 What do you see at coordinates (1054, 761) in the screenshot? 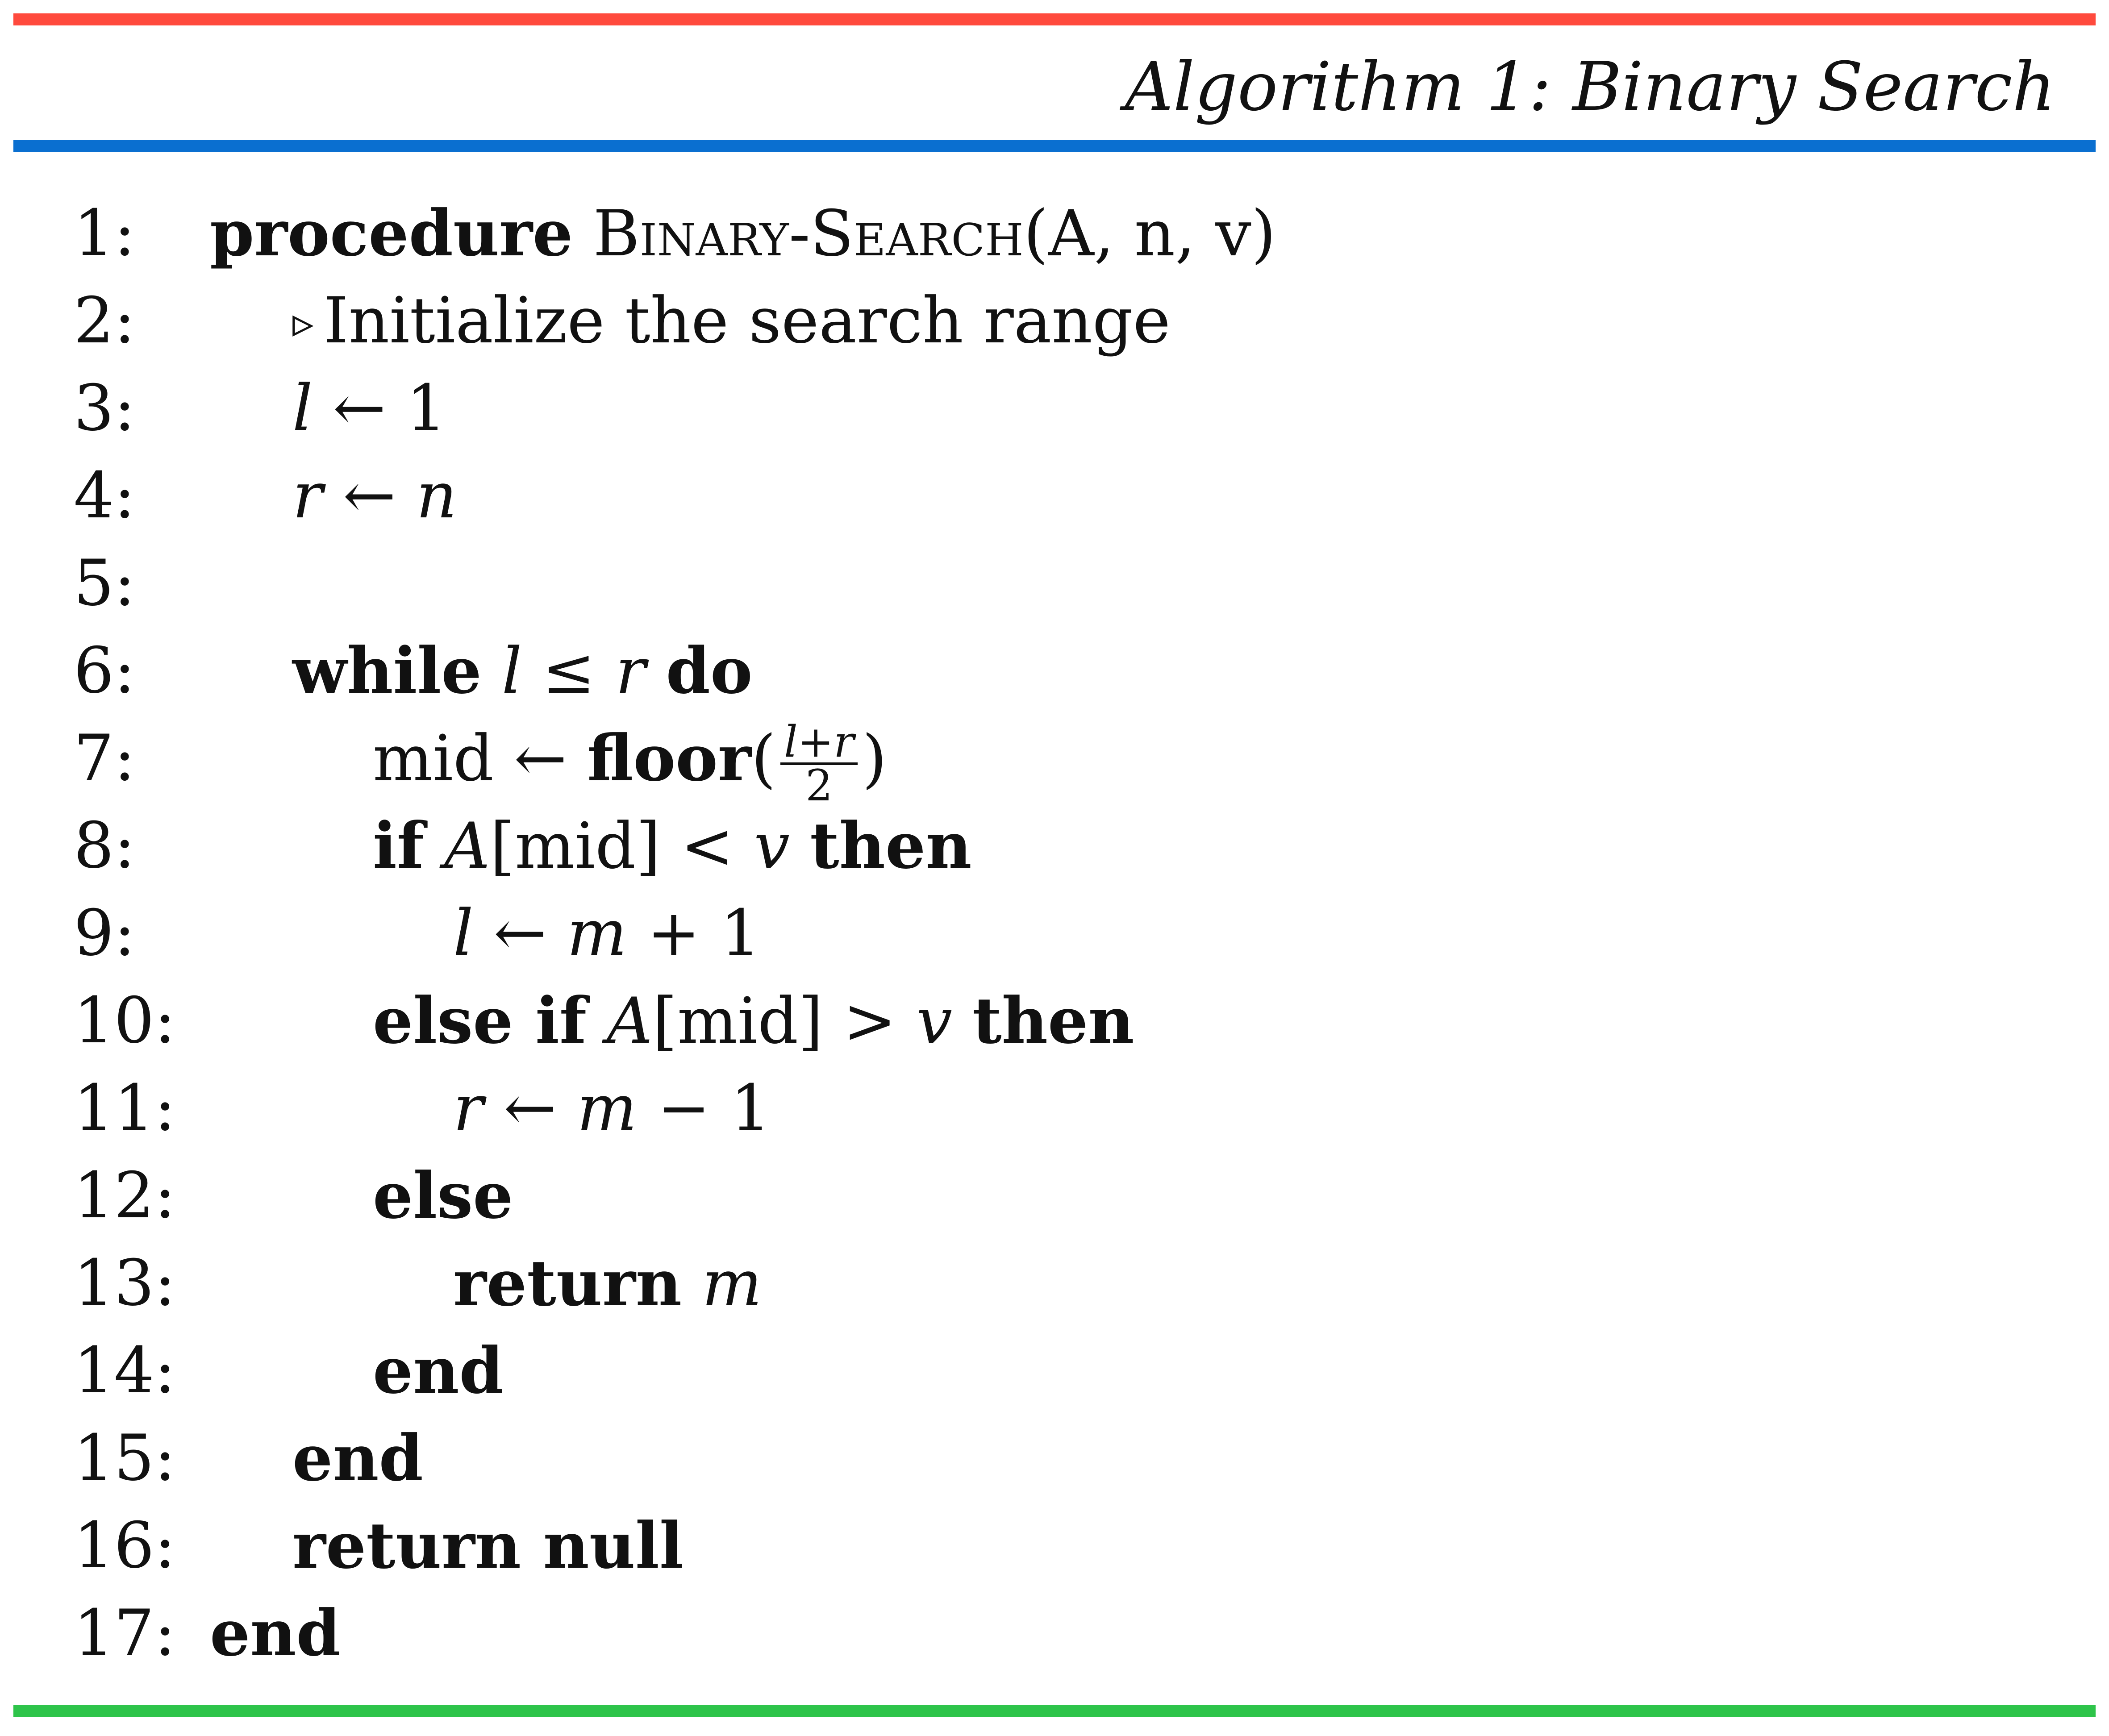
I see `code-line-7: 7: mid ← floor(l+r 2)` at bounding box center [1054, 761].